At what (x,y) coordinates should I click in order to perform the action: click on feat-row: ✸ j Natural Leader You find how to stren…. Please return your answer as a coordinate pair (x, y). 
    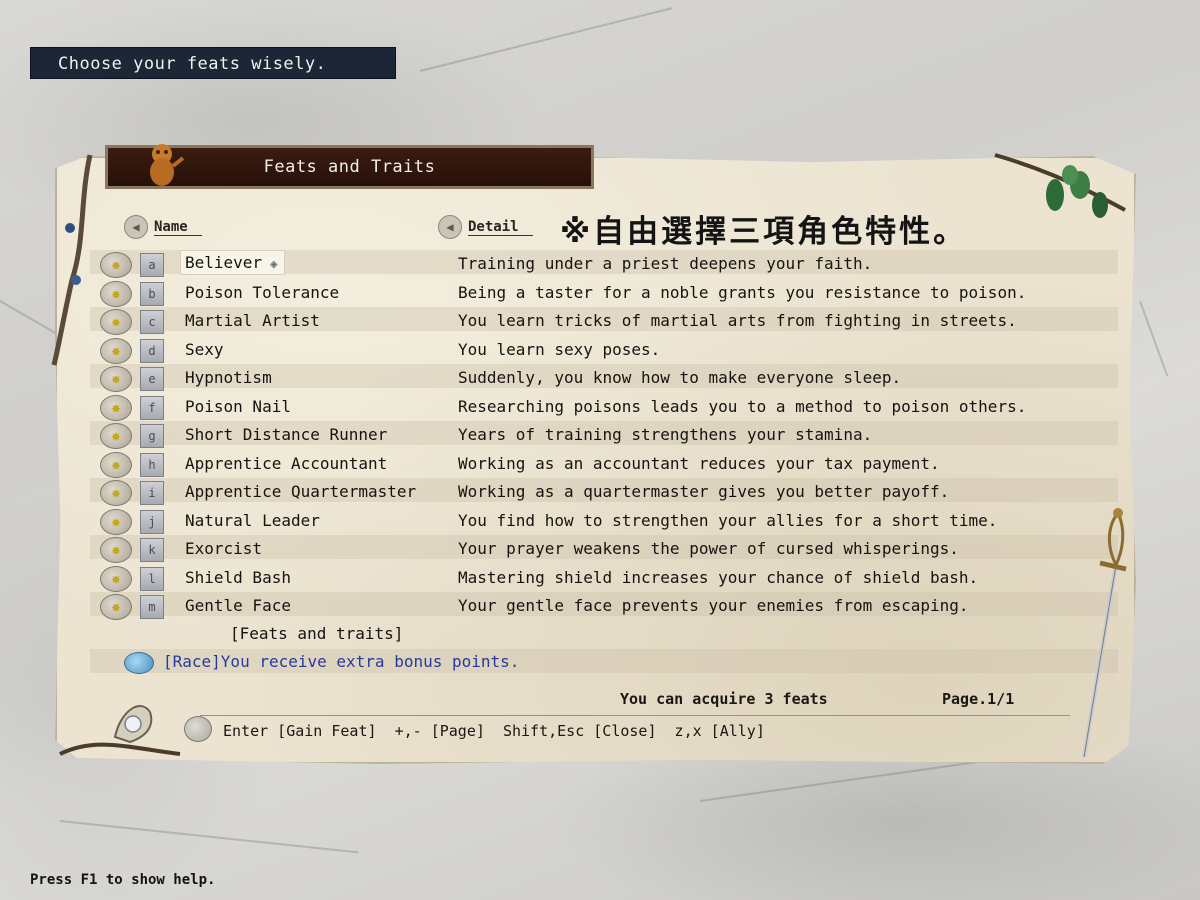
    Looking at the image, I should click on (600, 522).